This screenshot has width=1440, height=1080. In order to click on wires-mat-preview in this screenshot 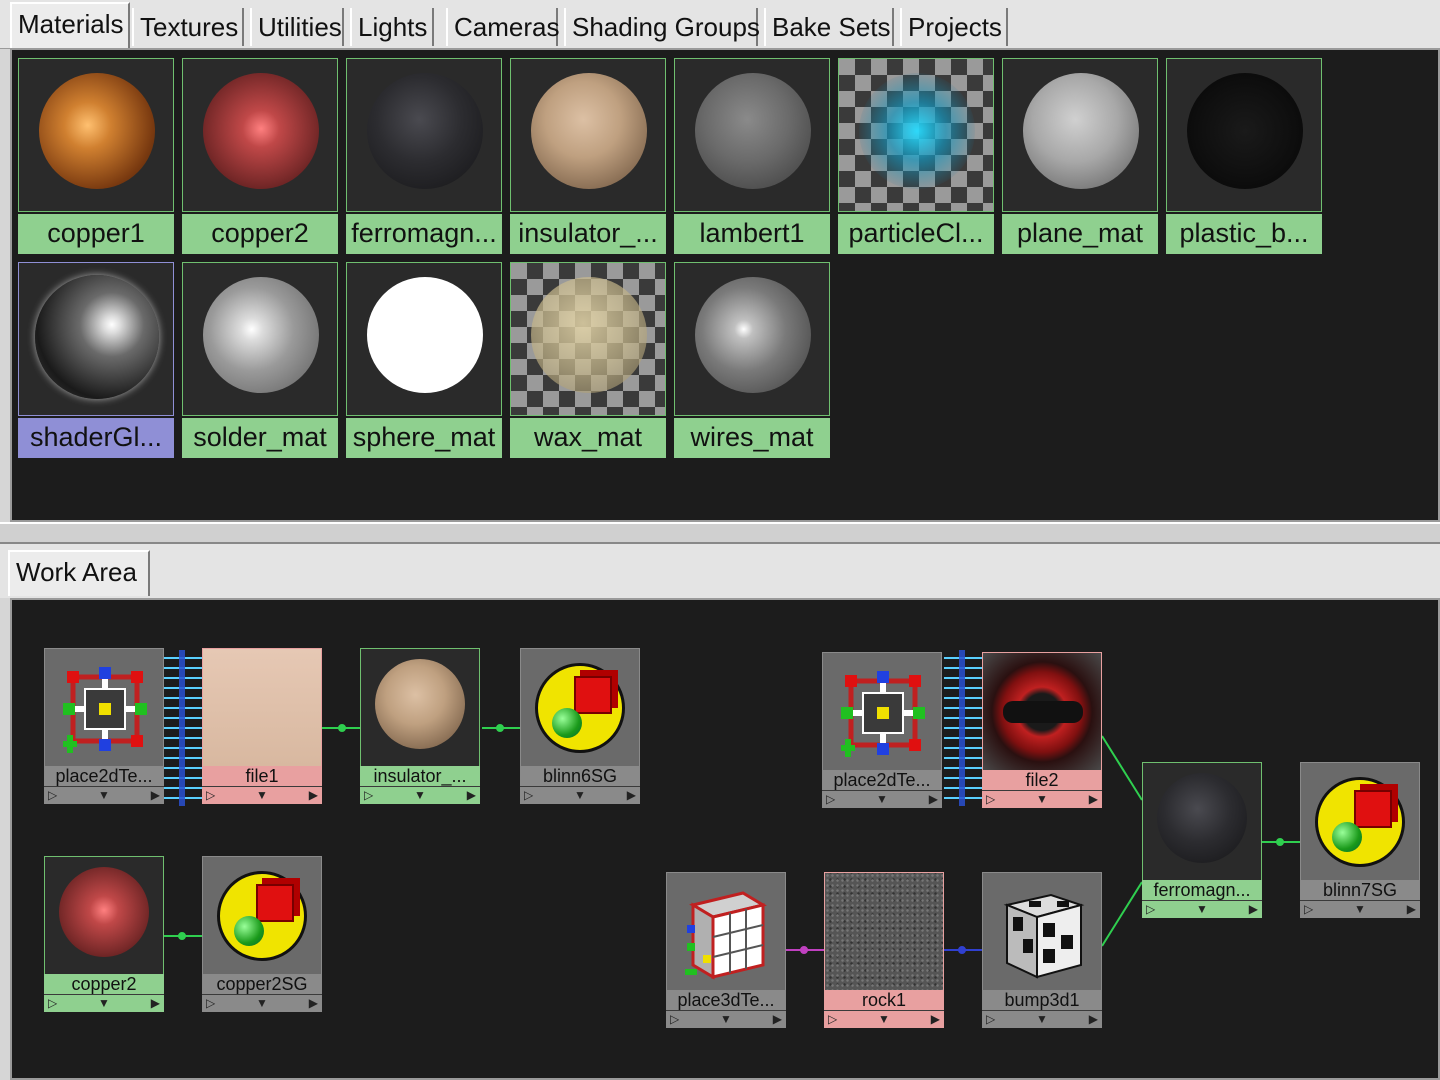, I will do `click(752, 339)`.